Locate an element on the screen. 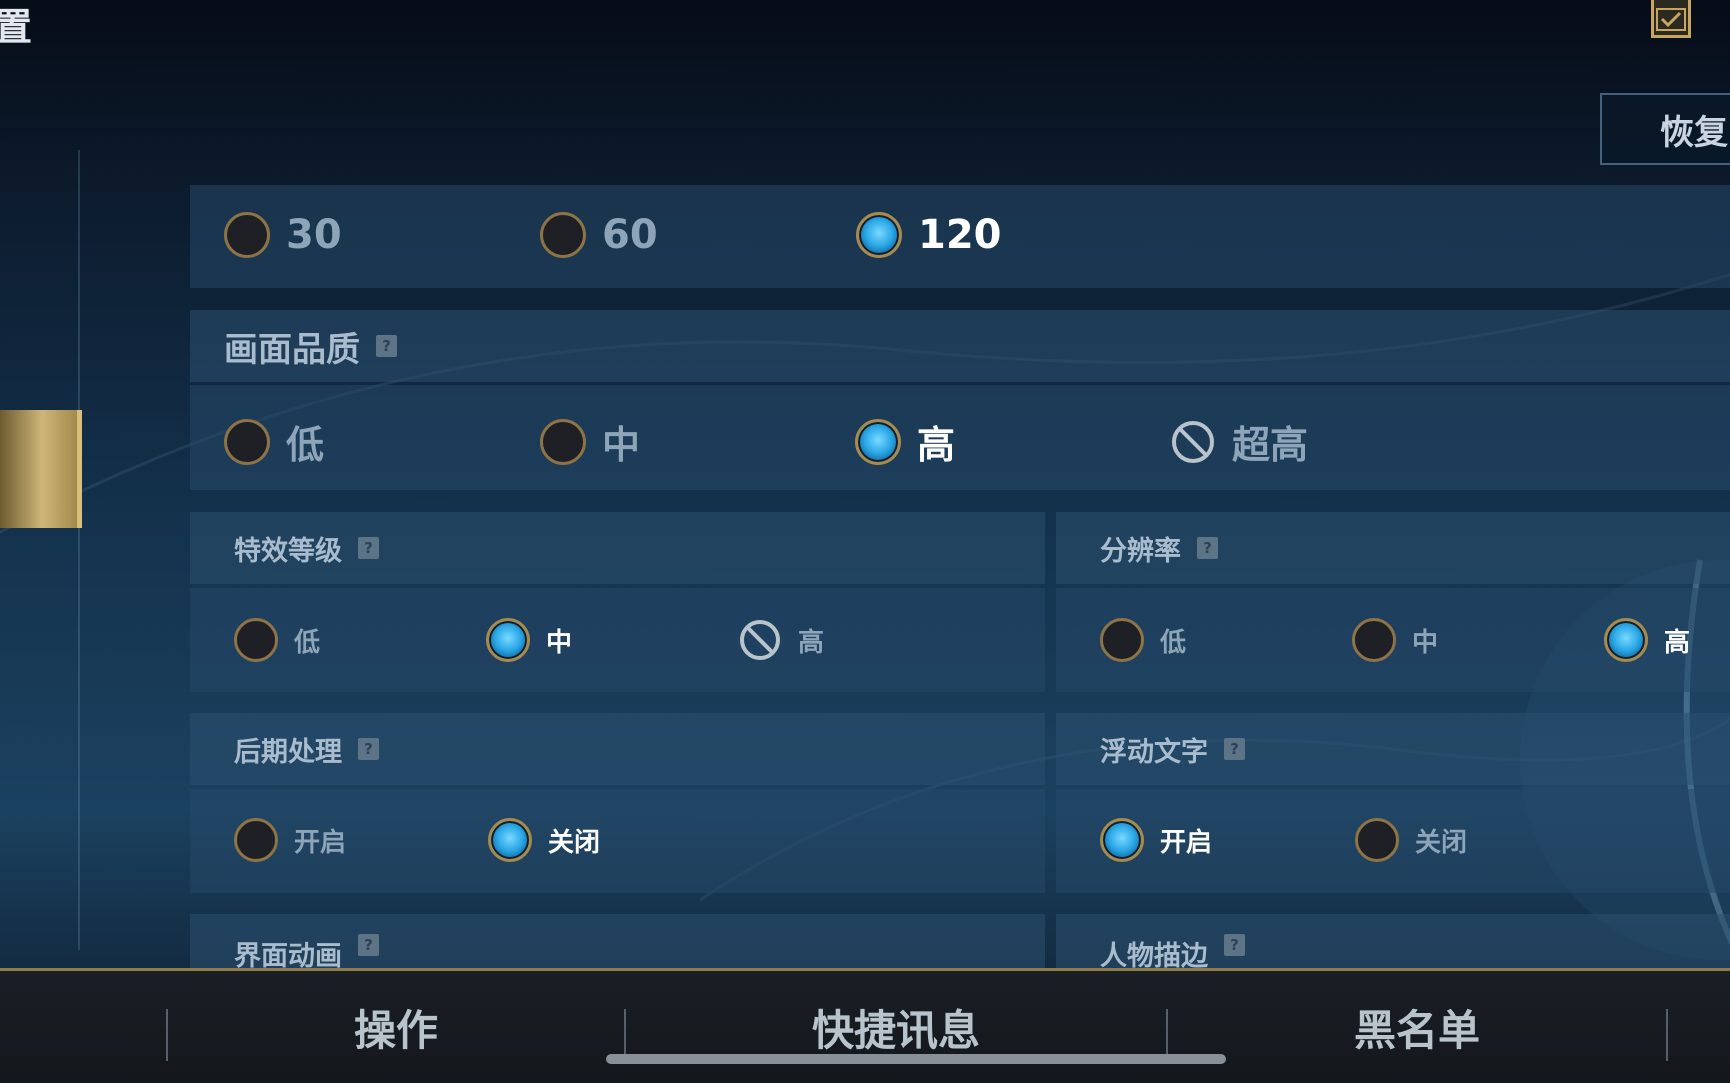  option-label: 120 is located at coordinates (960, 235).